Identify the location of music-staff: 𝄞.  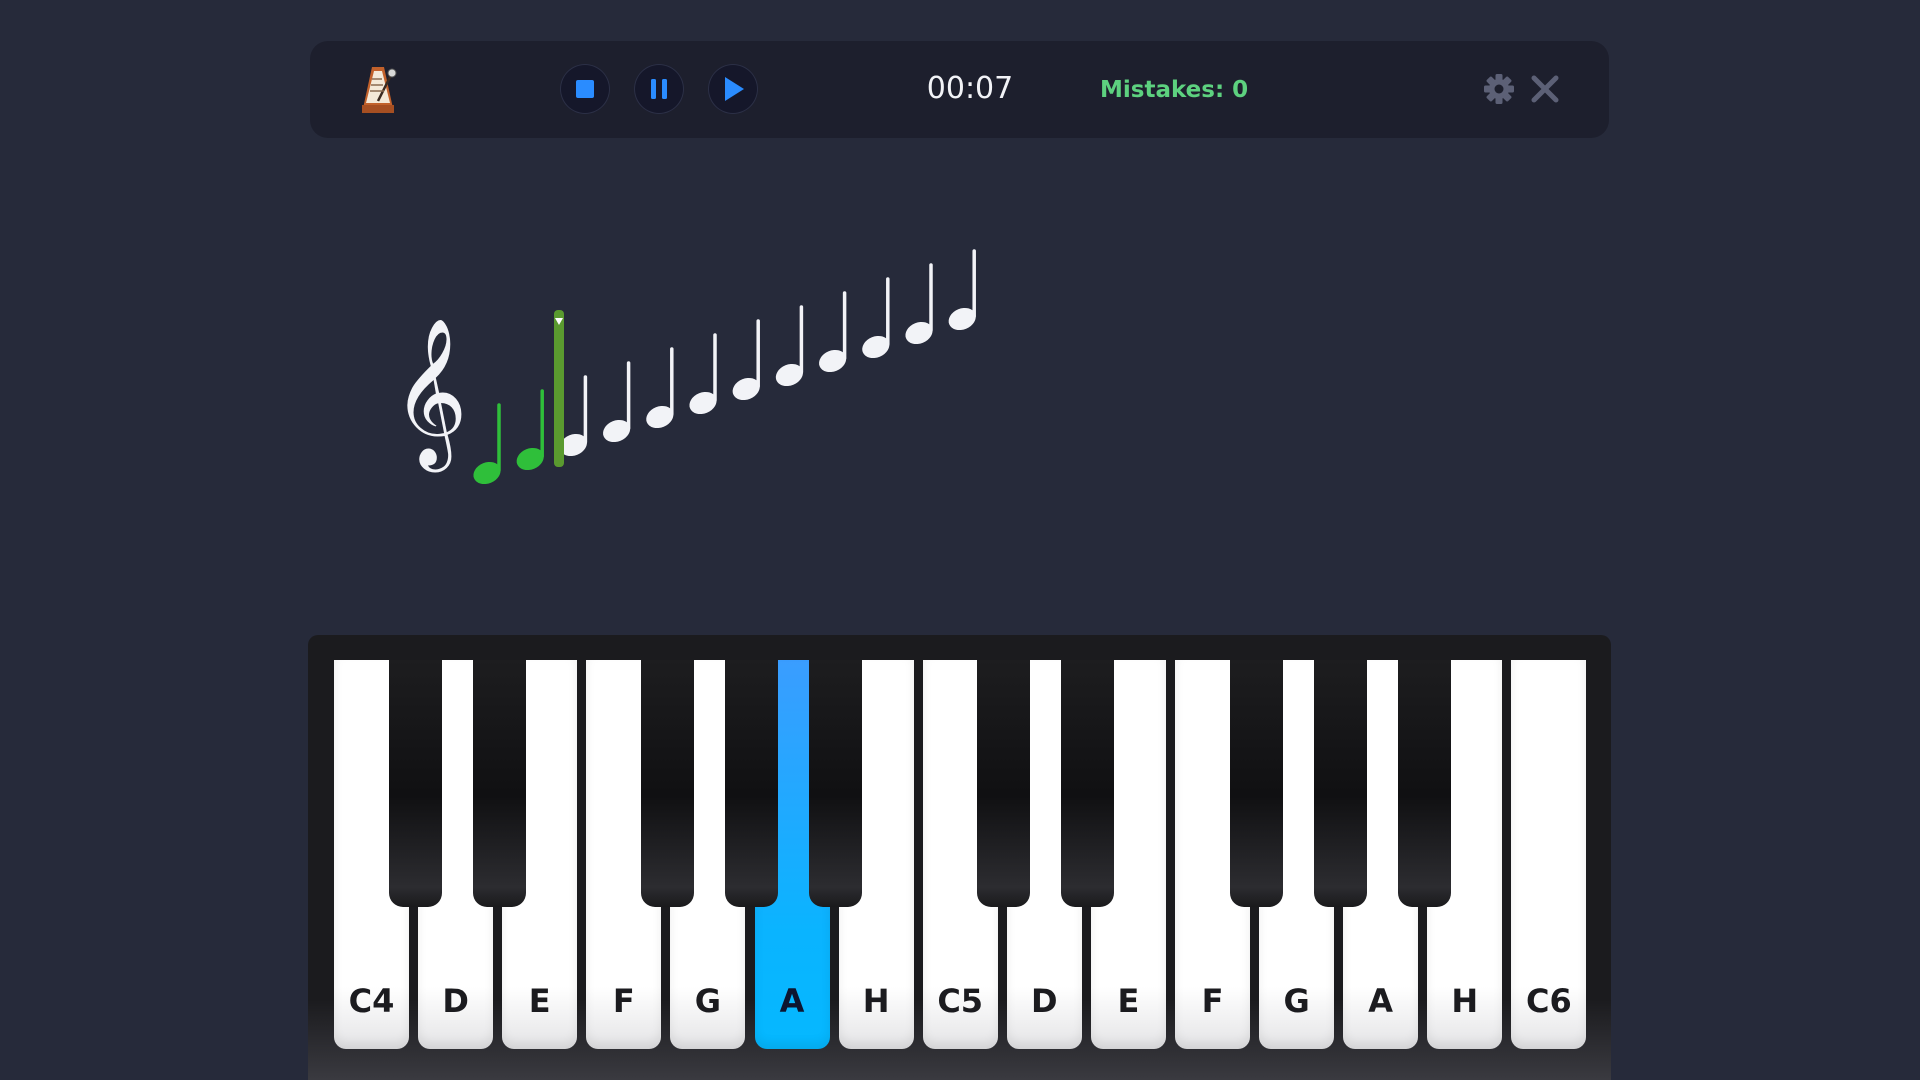
(961, 367).